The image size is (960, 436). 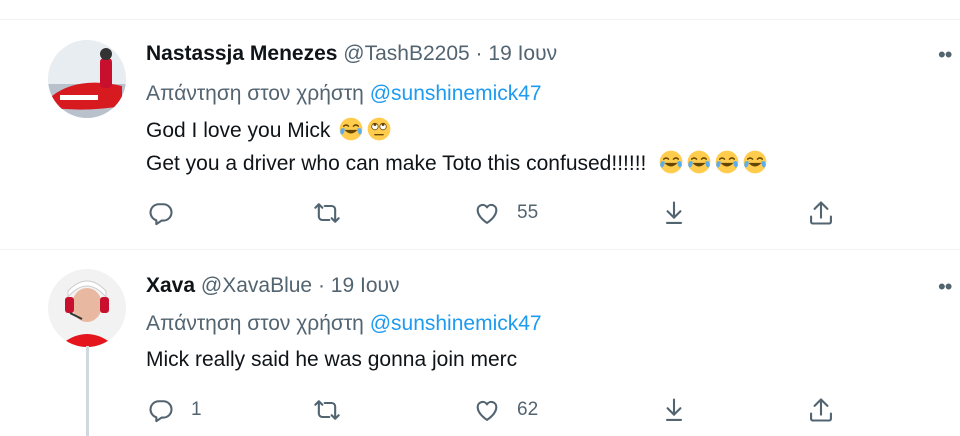 What do you see at coordinates (241, 53) in the screenshot?
I see `display-name: Nastassja Menezes` at bounding box center [241, 53].